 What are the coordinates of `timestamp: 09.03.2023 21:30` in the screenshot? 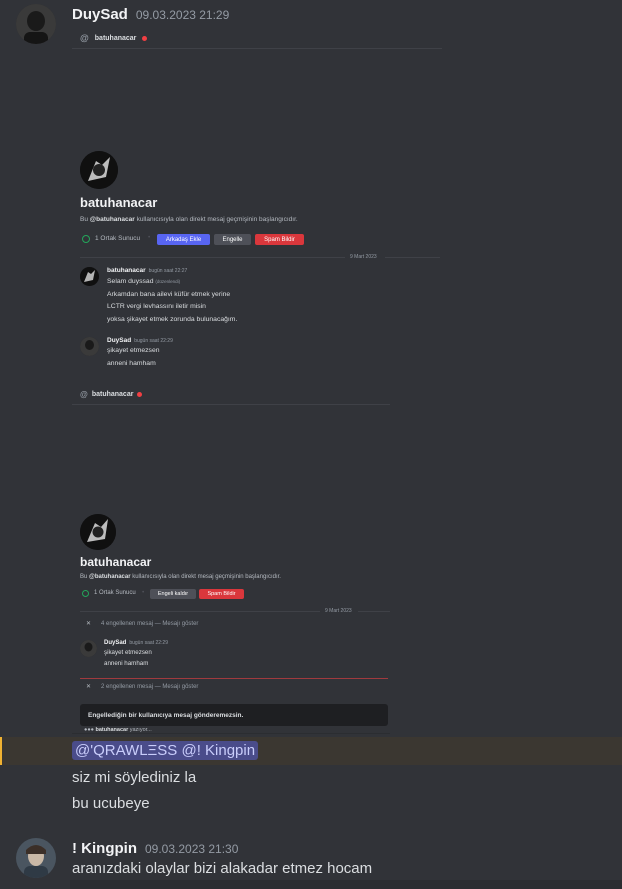 It's located at (191, 849).